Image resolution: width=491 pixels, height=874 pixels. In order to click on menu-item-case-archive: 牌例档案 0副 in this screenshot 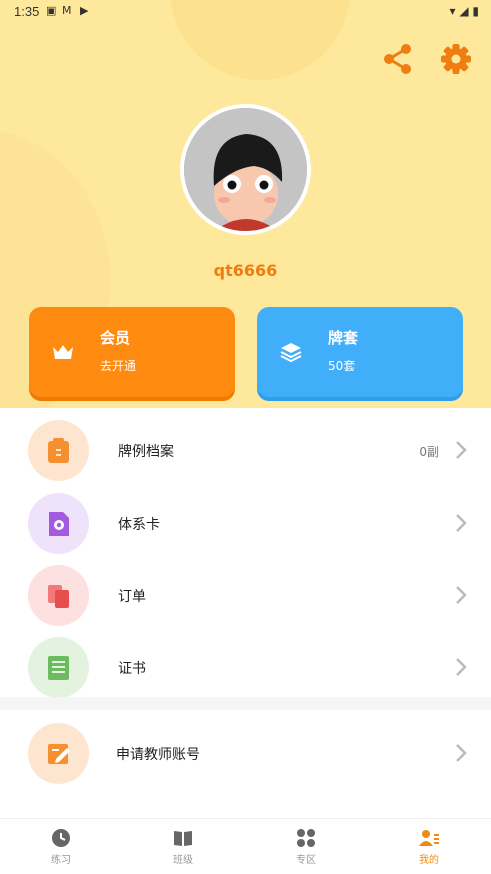, I will do `click(245, 450)`.